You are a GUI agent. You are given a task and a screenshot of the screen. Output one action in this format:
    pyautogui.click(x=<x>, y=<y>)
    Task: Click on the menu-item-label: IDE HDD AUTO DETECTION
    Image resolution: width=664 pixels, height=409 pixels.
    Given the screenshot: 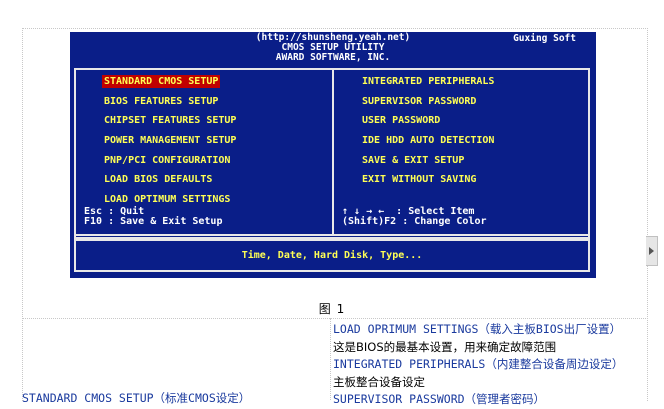 What is the action you would take?
    pyautogui.click(x=428, y=141)
    